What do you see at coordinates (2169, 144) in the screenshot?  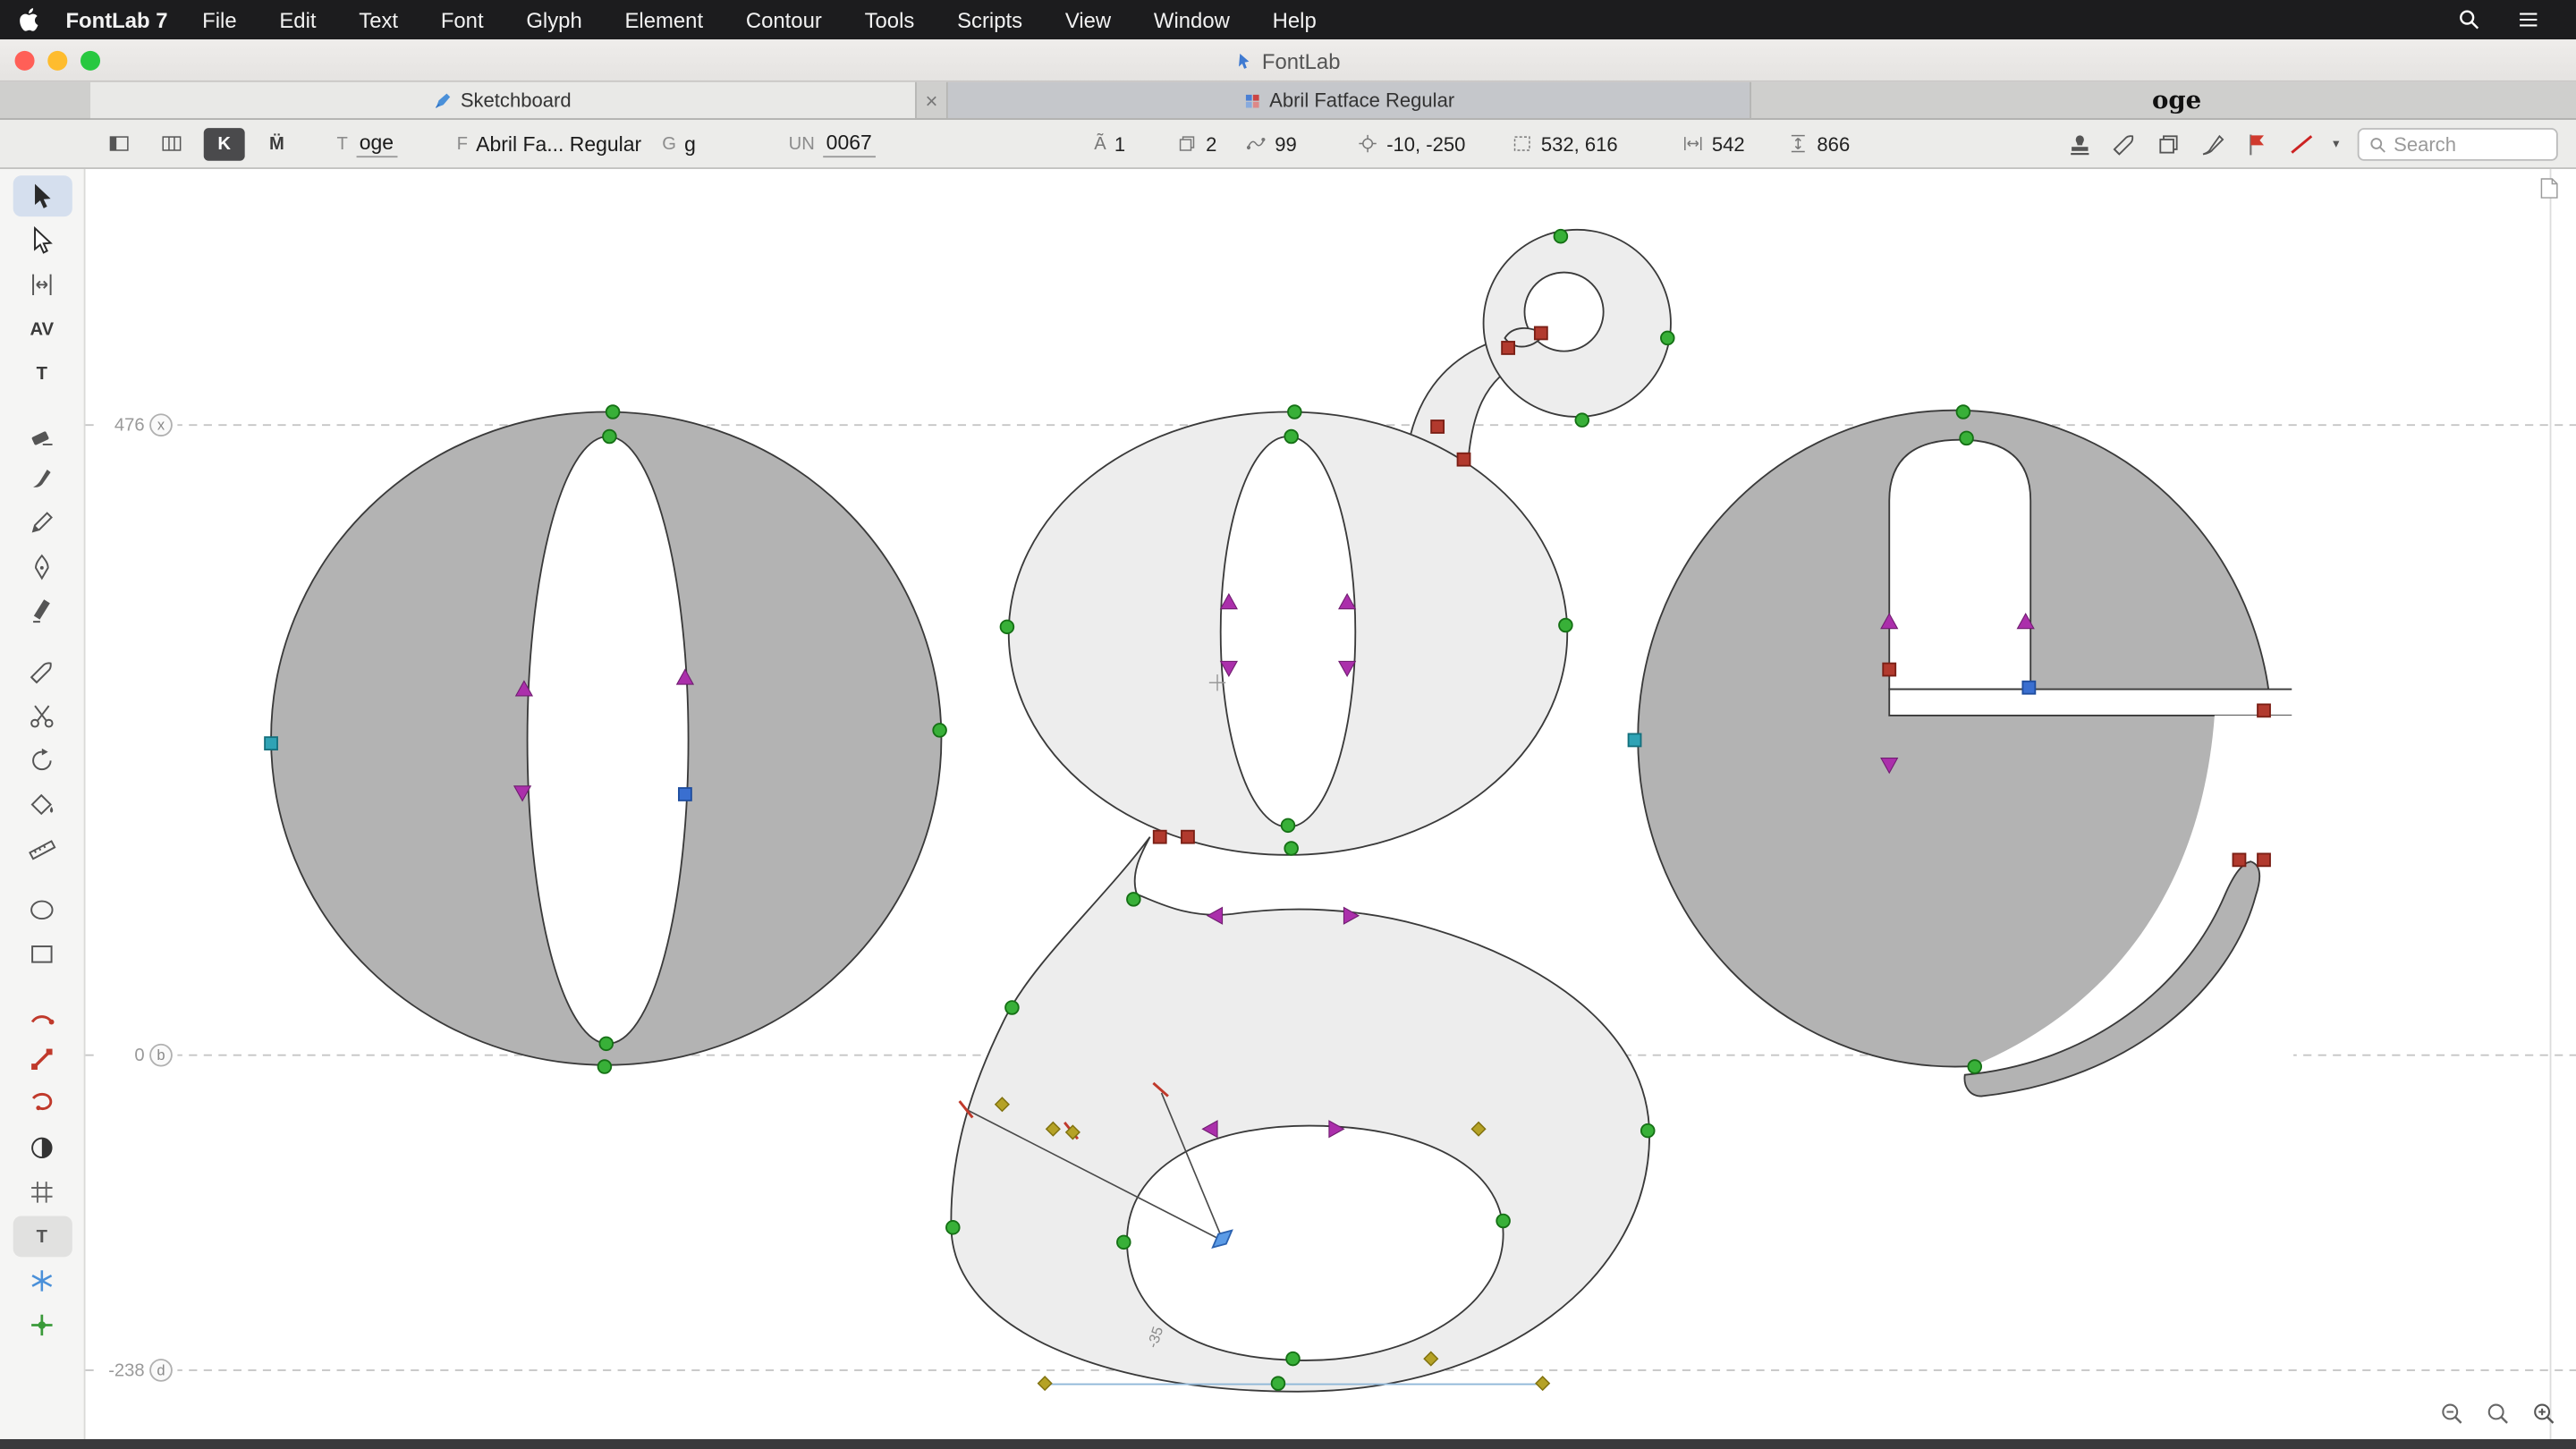 I see `duplicate-icon` at bounding box center [2169, 144].